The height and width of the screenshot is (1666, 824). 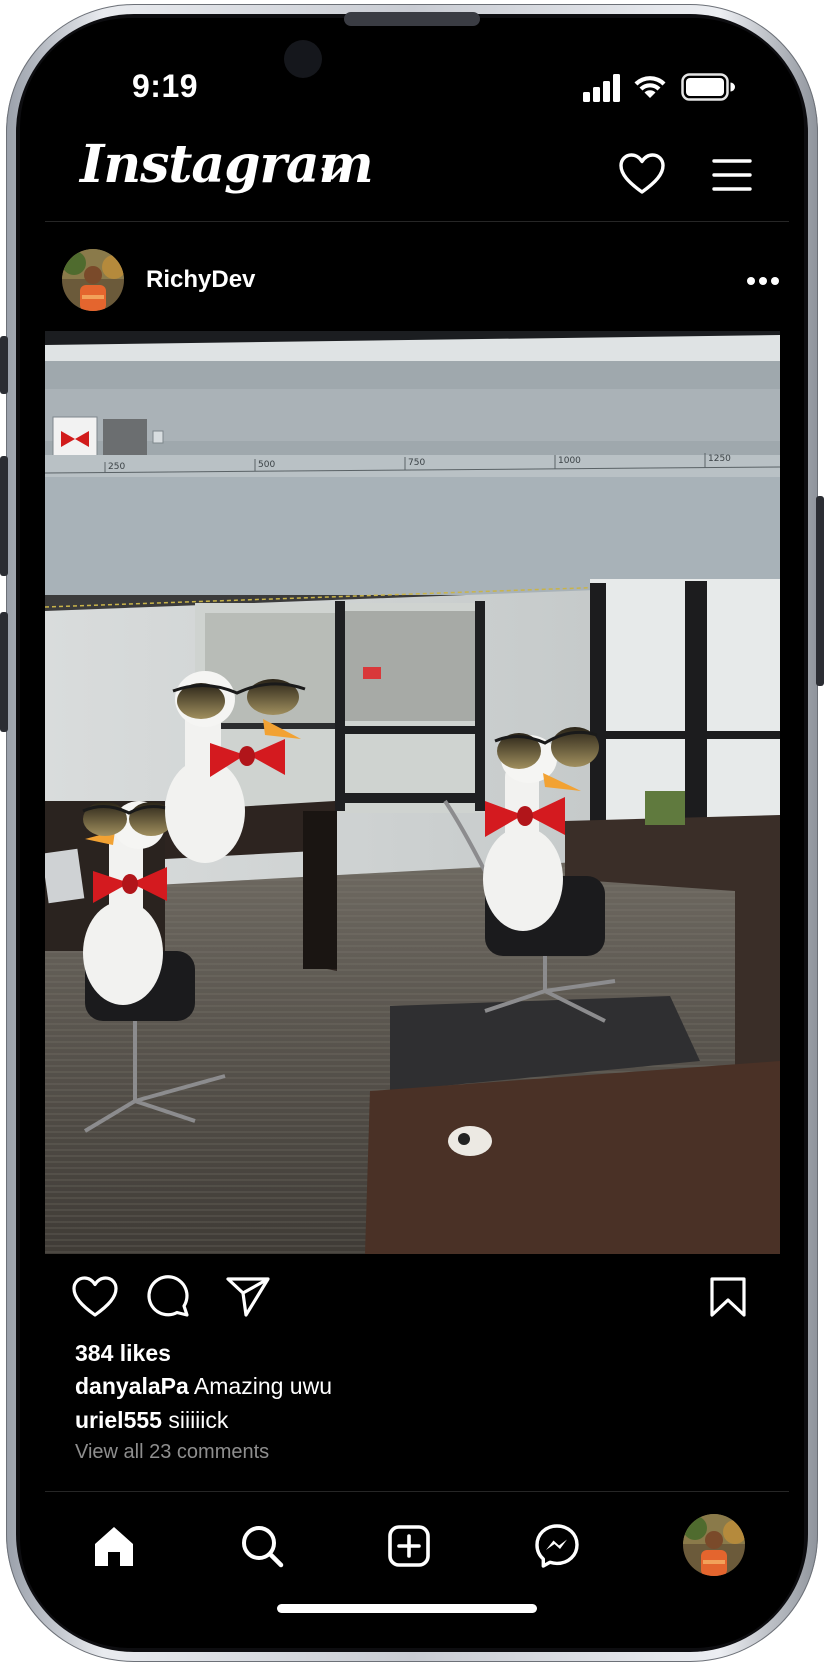 What do you see at coordinates (132, 1386) in the screenshot?
I see `comment-username: danyalaPa` at bounding box center [132, 1386].